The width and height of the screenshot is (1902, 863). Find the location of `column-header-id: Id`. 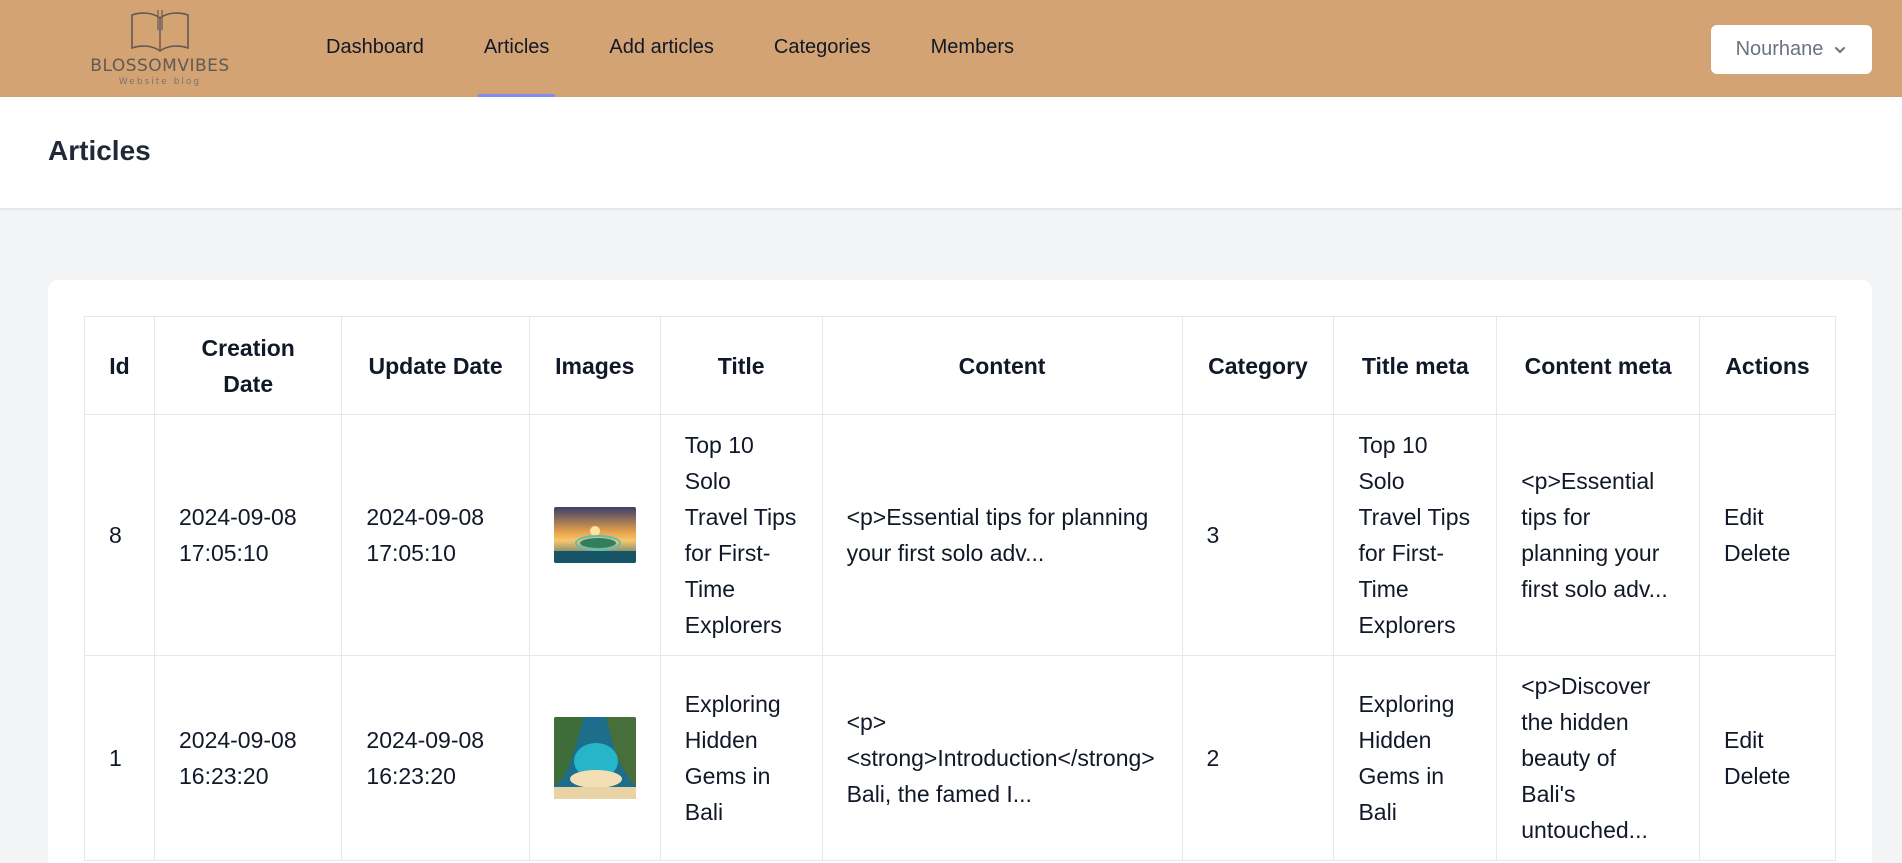

column-header-id: Id is located at coordinates (119, 365).